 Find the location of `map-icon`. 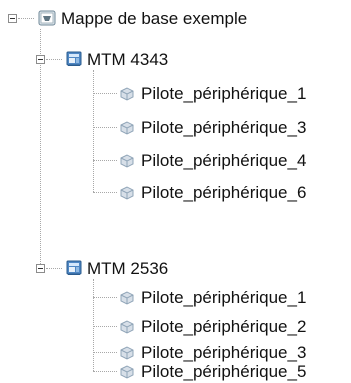

map-icon is located at coordinates (47, 18).